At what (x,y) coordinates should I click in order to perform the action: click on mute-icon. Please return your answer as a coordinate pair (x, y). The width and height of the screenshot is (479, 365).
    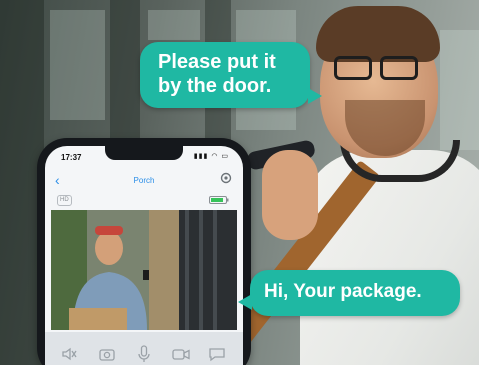
    Looking at the image, I should click on (69, 354).